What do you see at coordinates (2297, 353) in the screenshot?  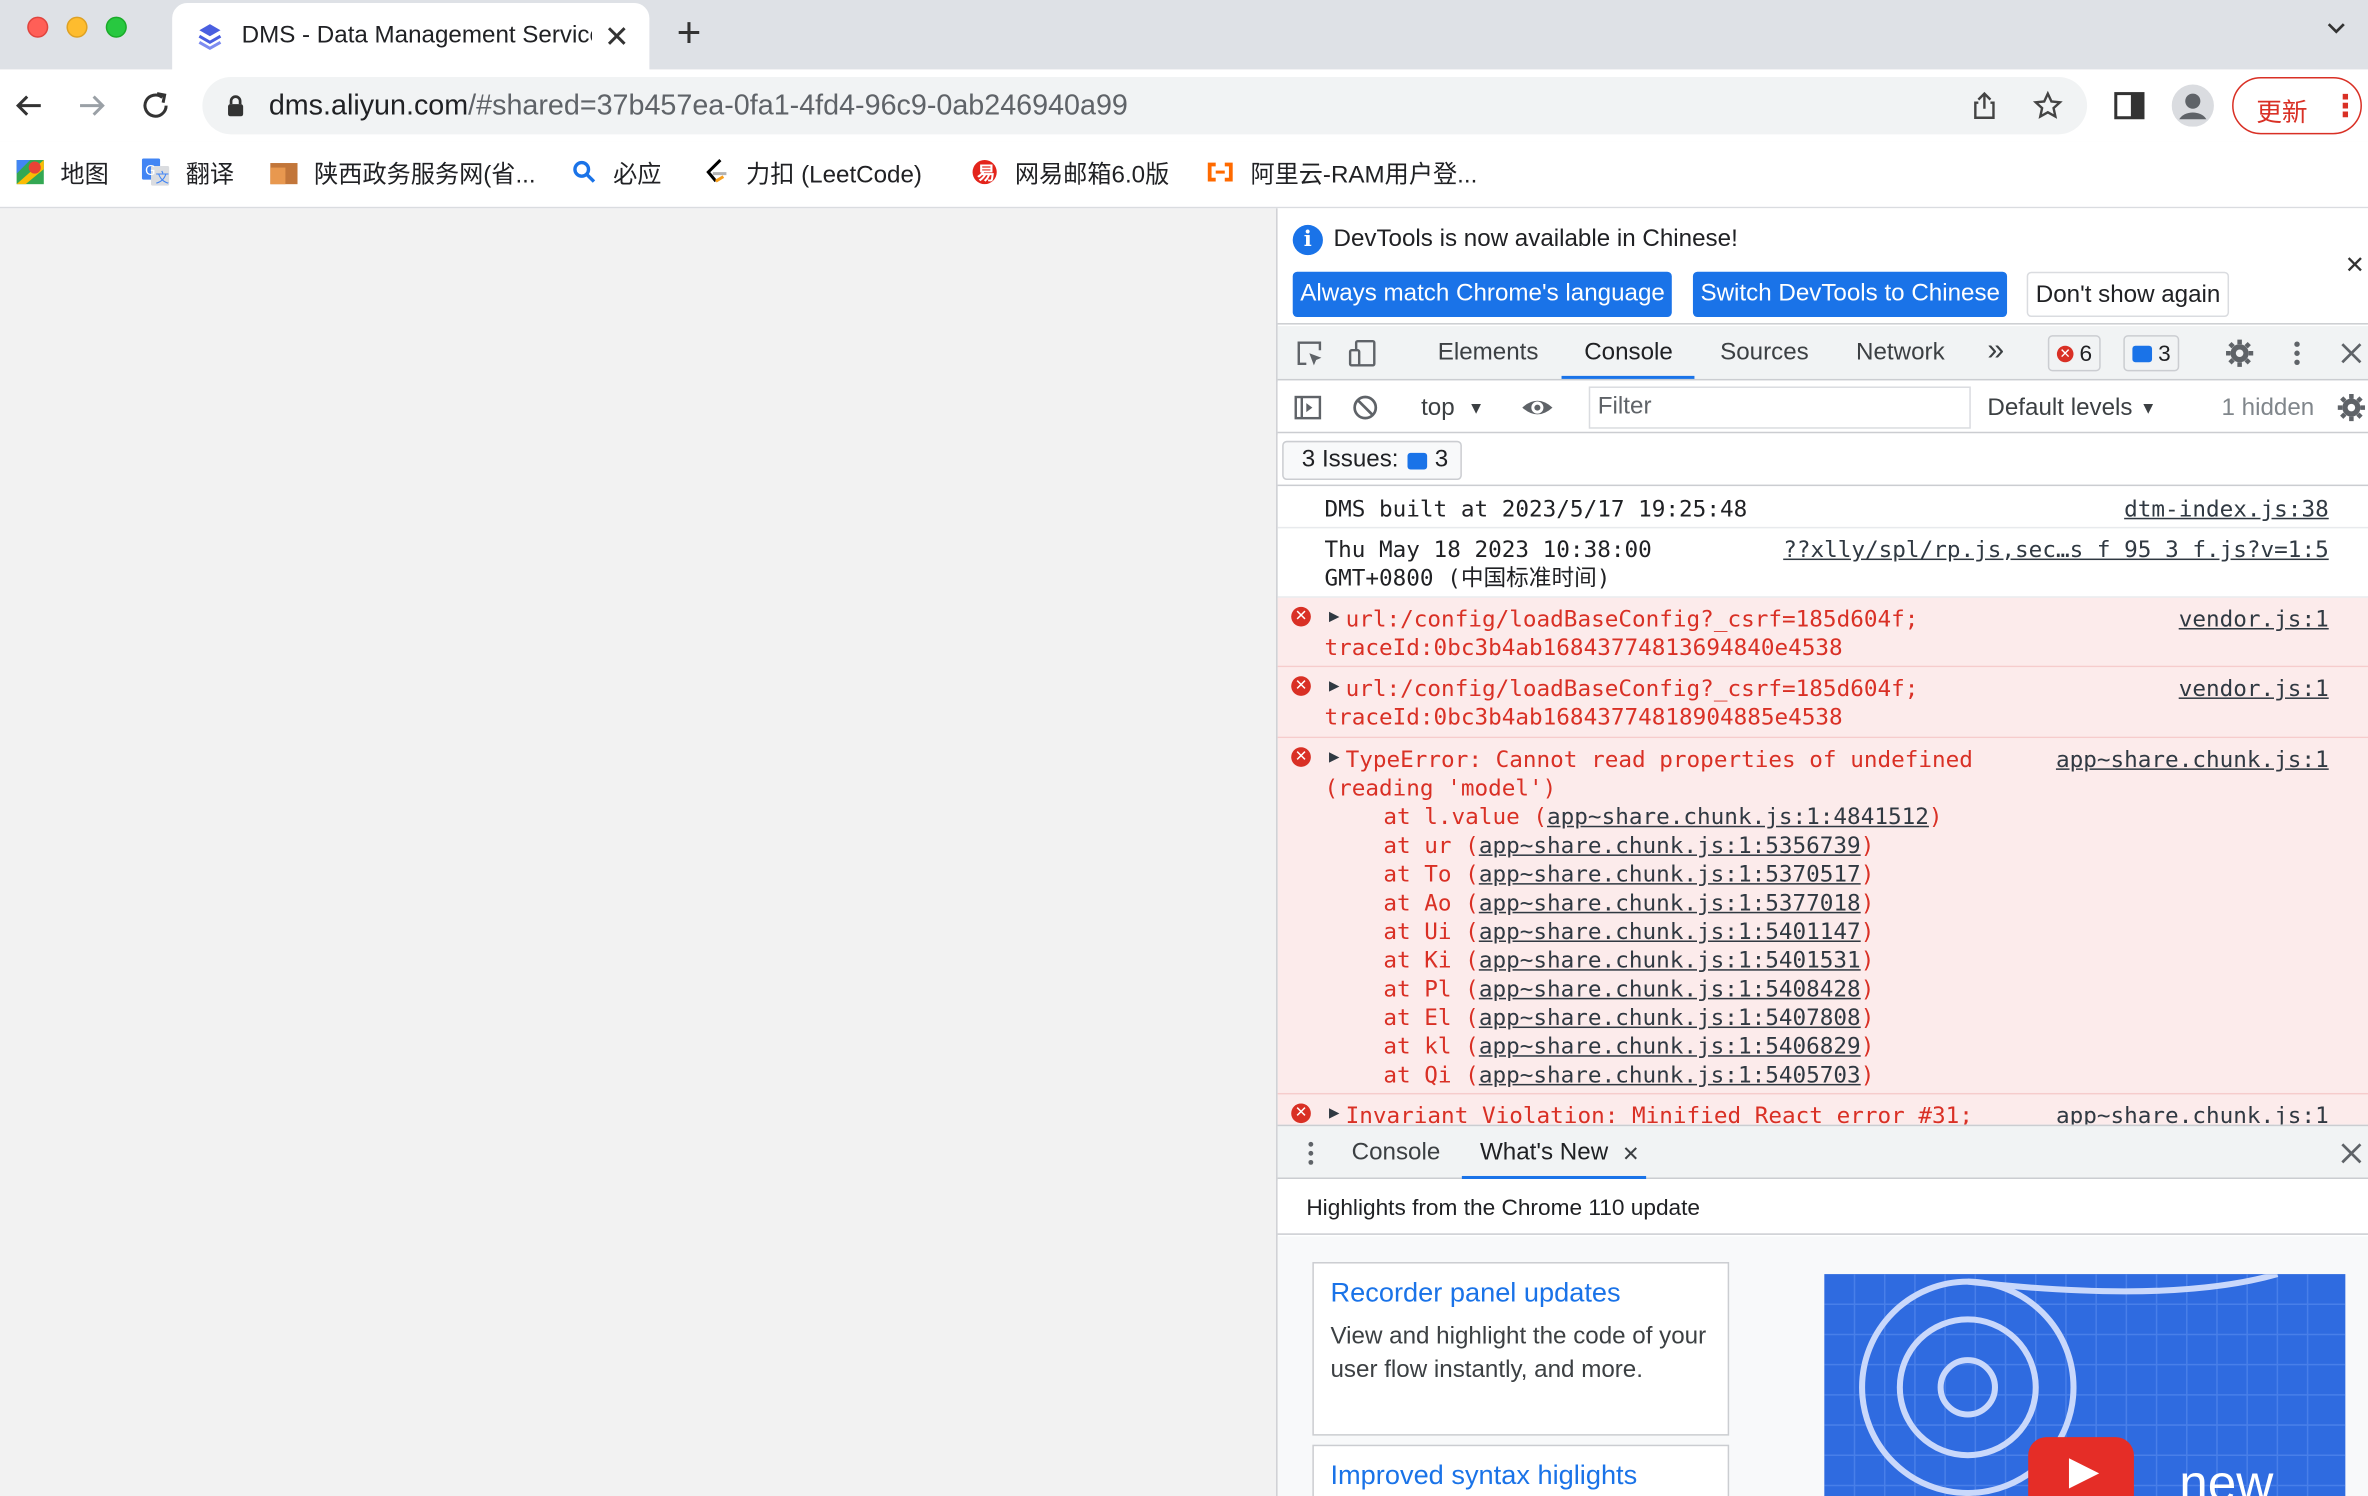 I see `devtools-menu-icon` at bounding box center [2297, 353].